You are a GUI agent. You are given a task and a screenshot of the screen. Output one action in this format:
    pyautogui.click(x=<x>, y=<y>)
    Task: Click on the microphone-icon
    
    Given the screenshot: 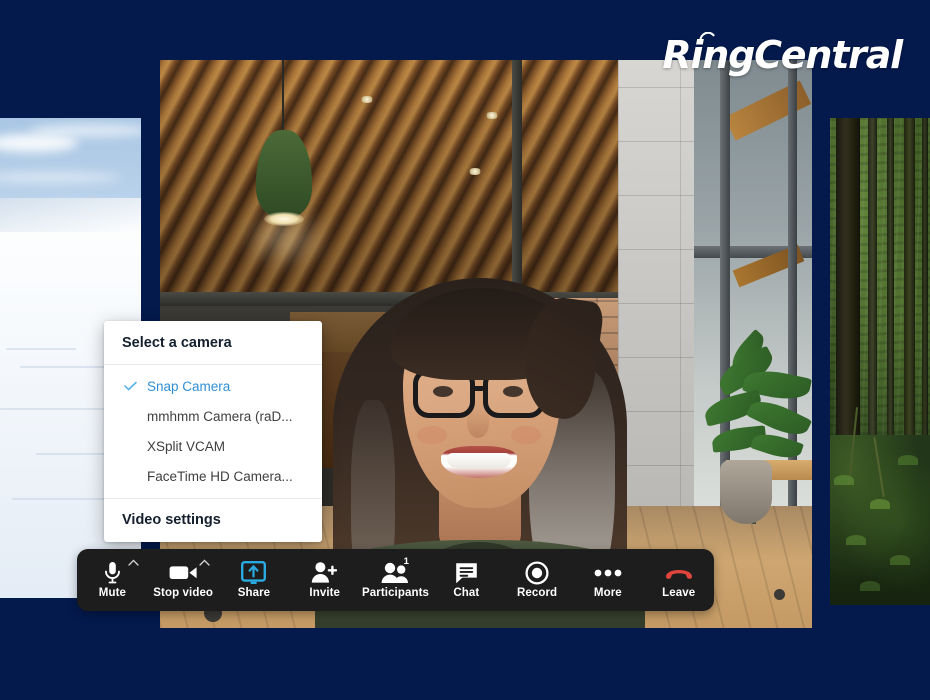 What is the action you would take?
    pyautogui.click(x=112, y=573)
    